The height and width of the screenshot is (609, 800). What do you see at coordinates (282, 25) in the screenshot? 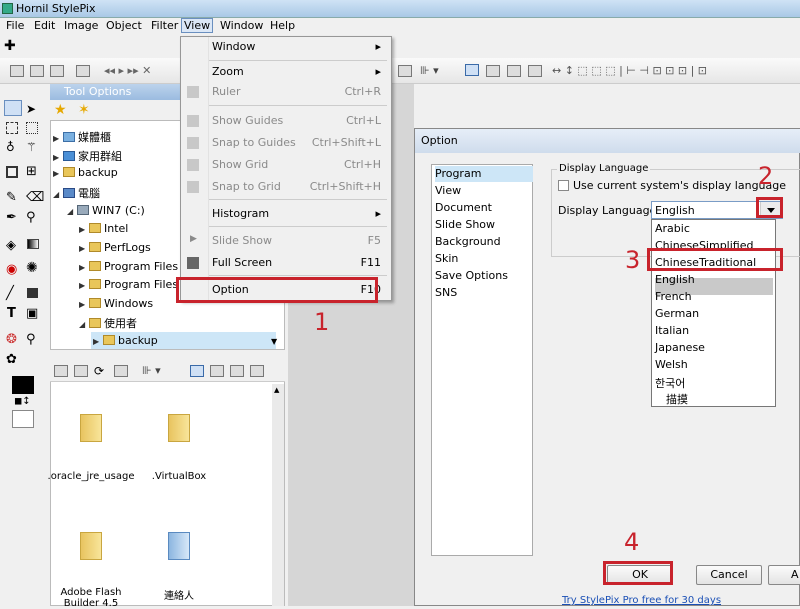
I see `menu-help: Help` at bounding box center [282, 25].